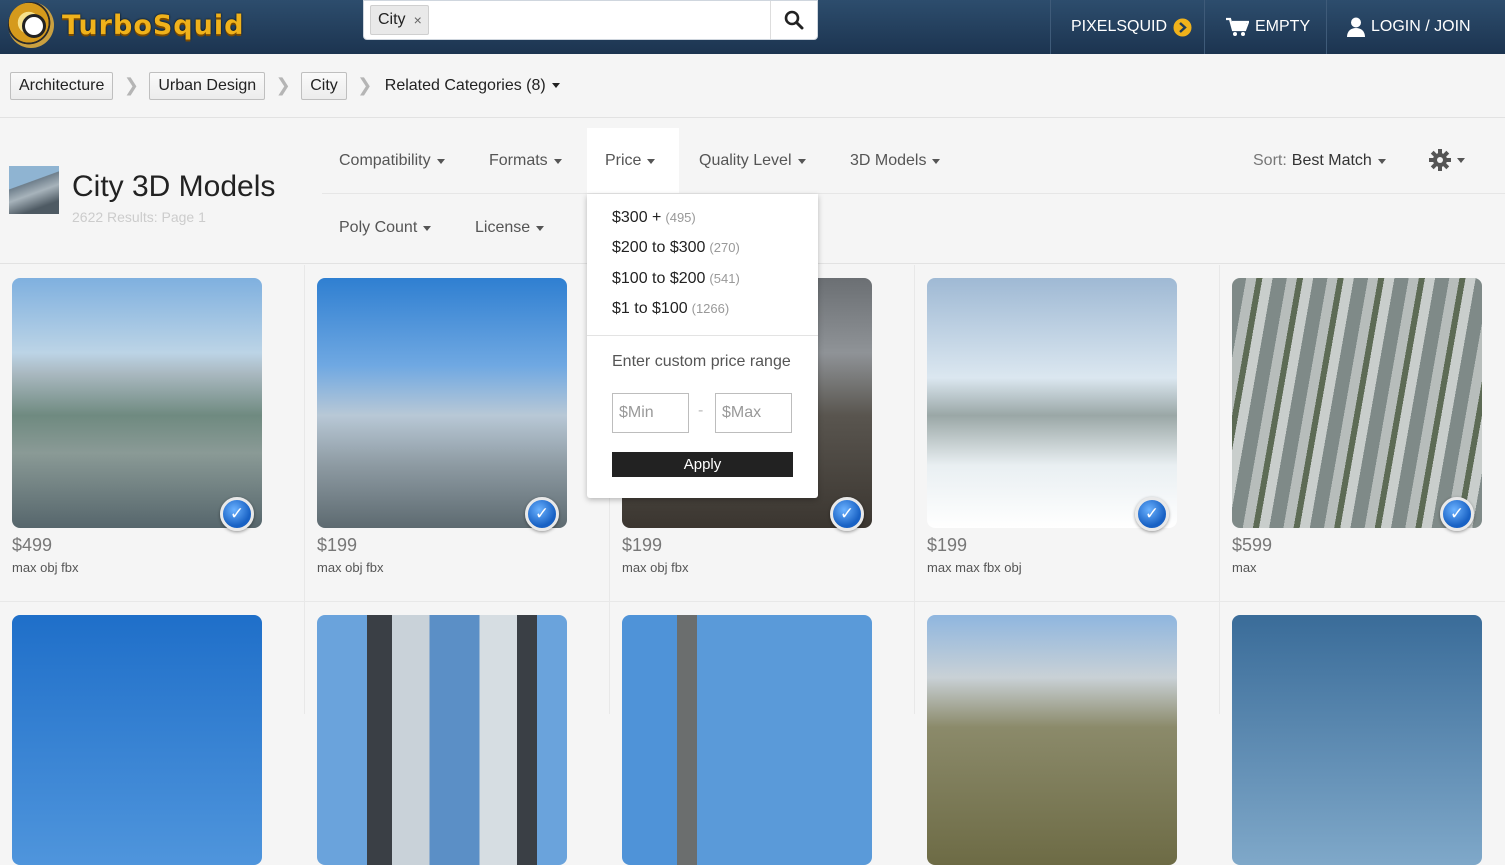 Image resolution: width=1505 pixels, height=865 pixels. I want to click on filter-poly-count: Poly Count, so click(385, 228).